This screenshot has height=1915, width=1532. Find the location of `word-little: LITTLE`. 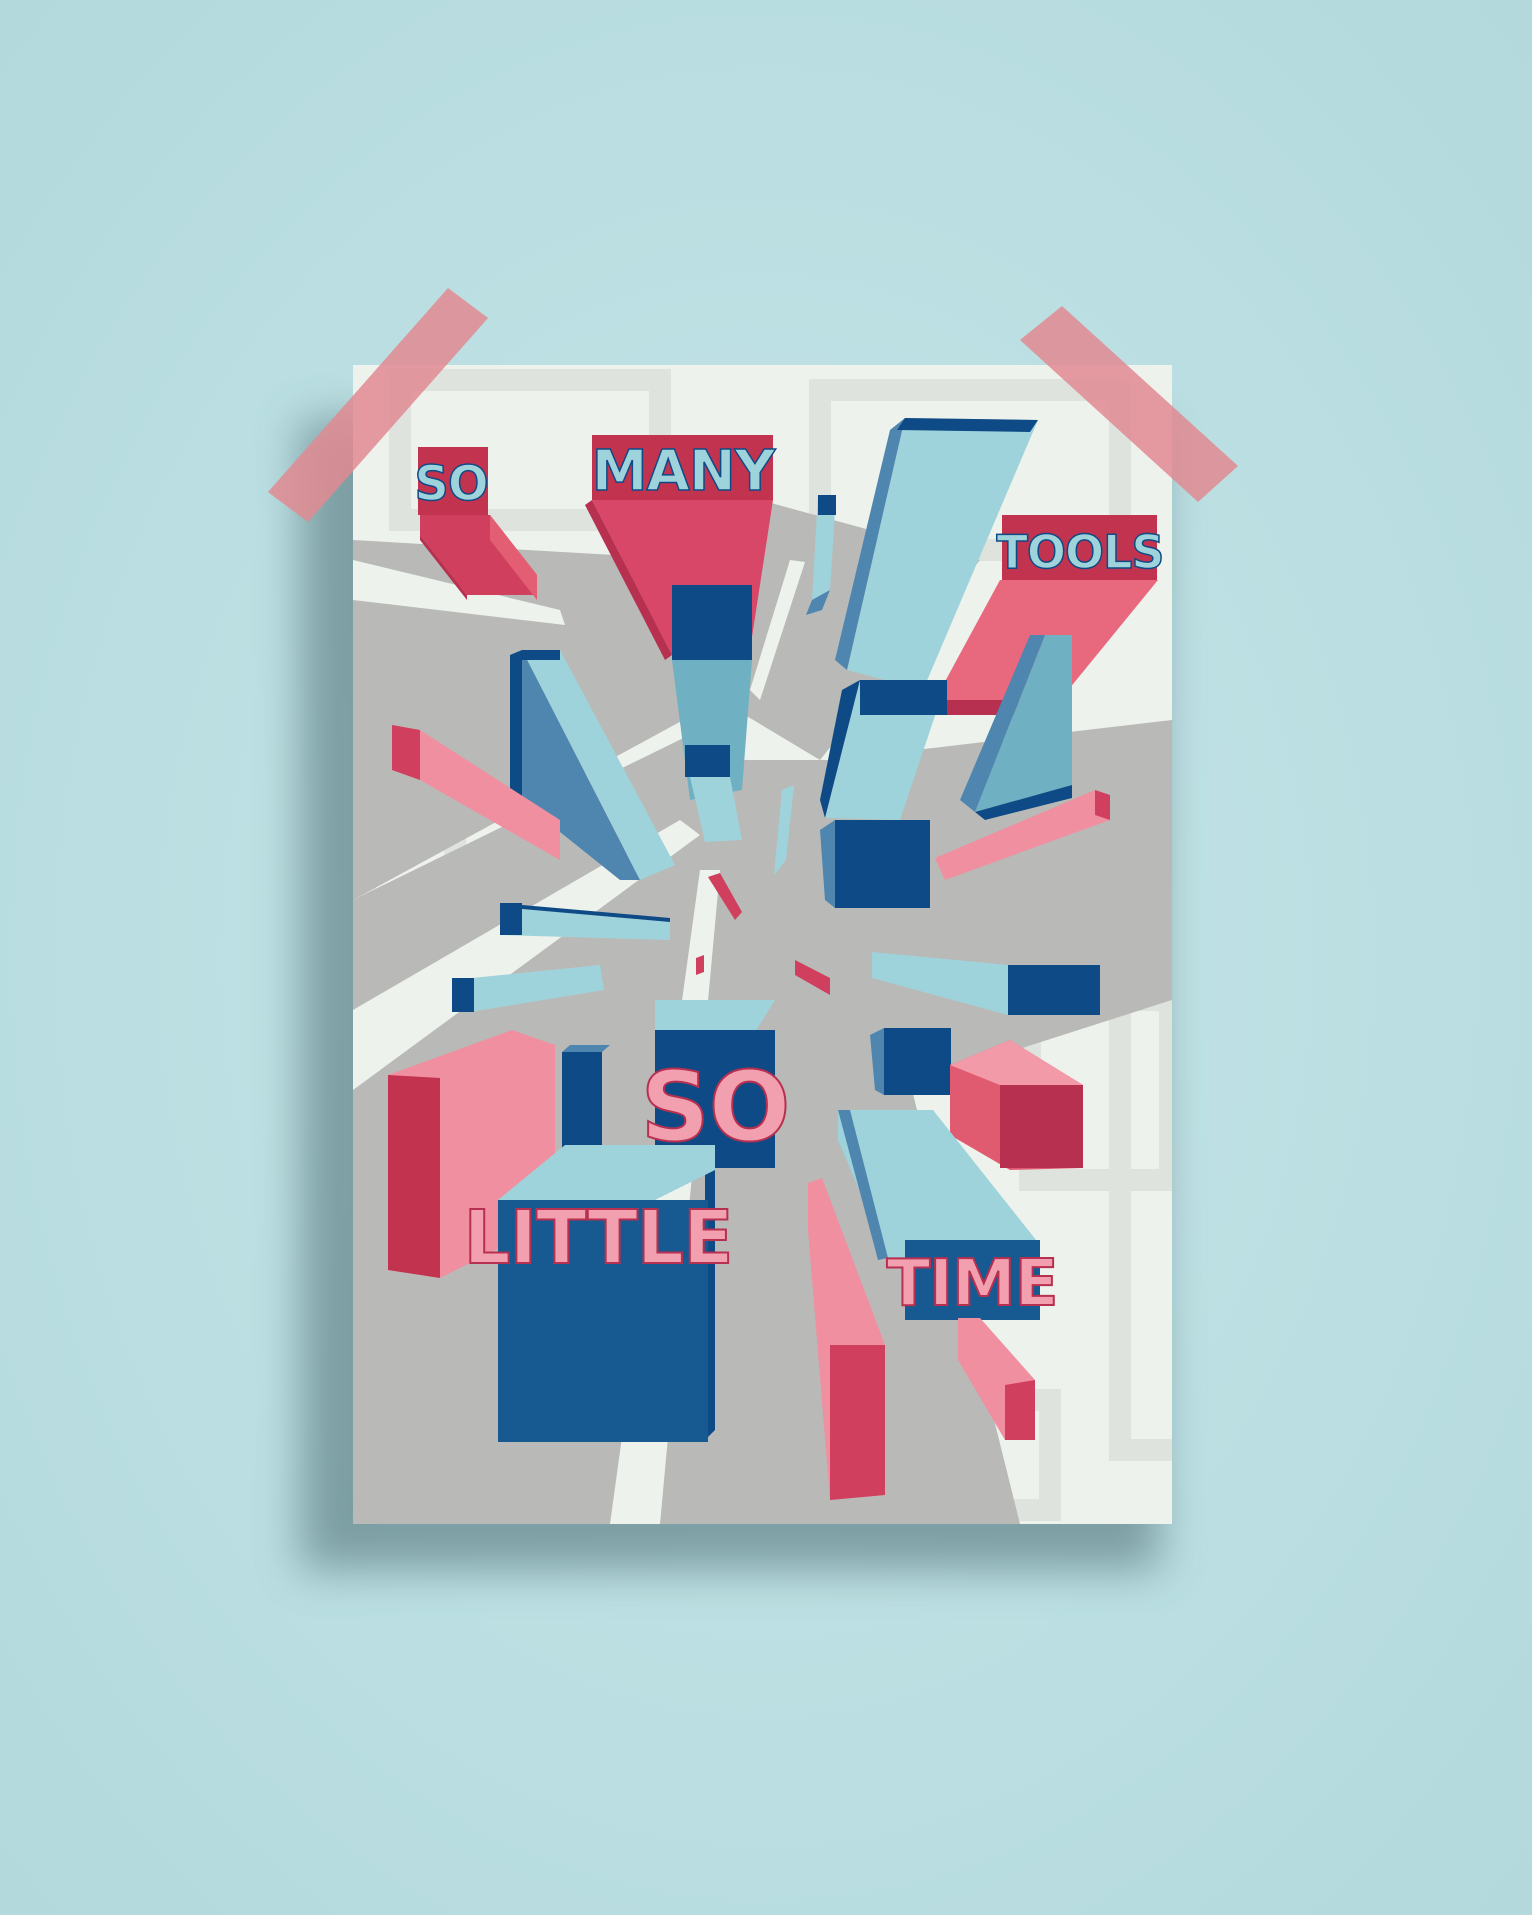

word-little: LITTLE is located at coordinates (597, 1238).